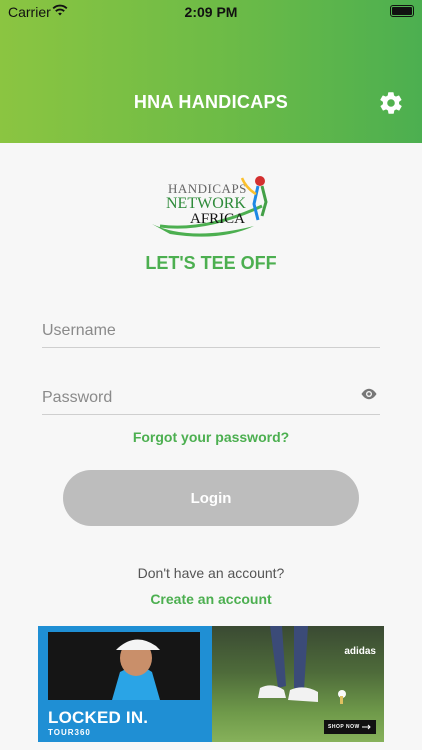  I want to click on battery-icon, so click(402, 11).